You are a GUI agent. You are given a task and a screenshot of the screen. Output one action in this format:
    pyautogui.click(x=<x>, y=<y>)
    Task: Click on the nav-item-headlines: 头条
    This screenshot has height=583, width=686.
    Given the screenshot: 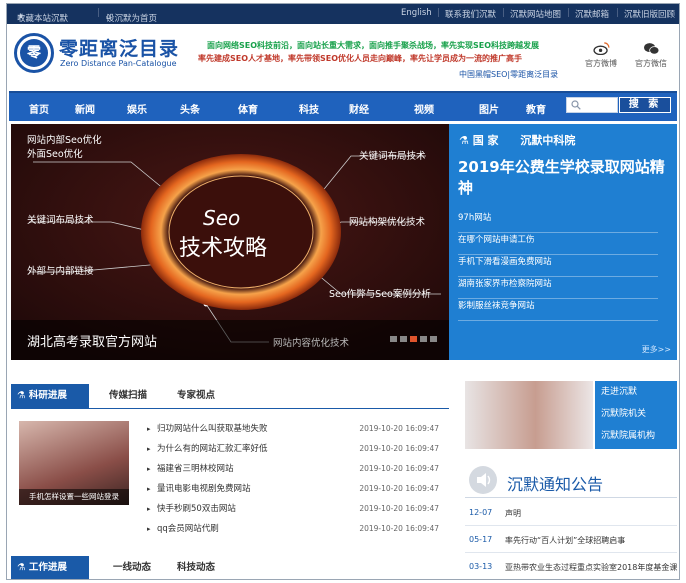 What is the action you would take?
    pyautogui.click(x=190, y=108)
    